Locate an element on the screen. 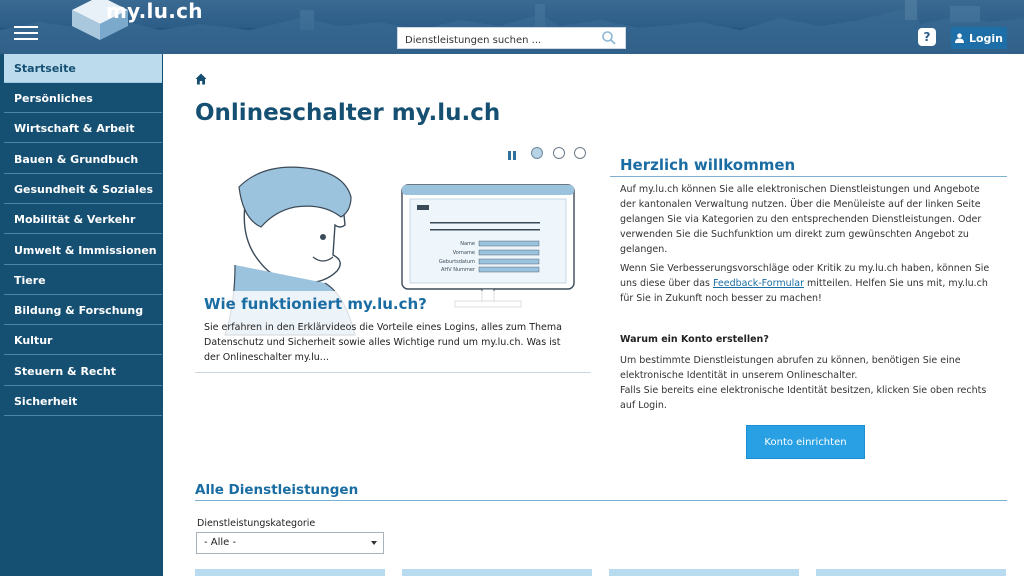  services-title: Alle Dienstleistungen is located at coordinates (277, 490).